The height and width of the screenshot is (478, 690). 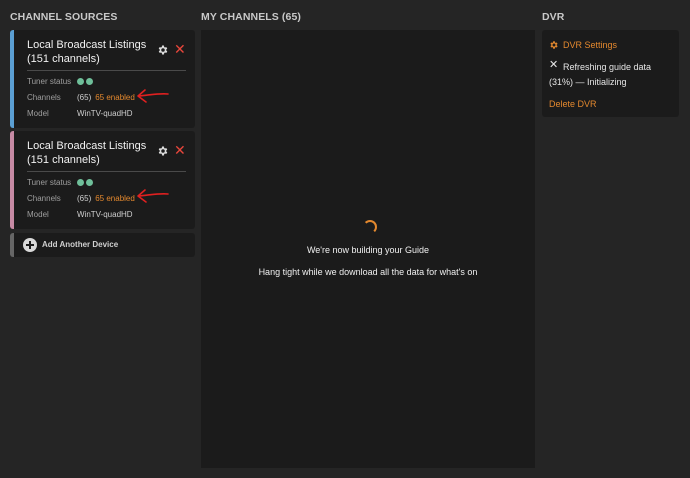 What do you see at coordinates (553, 65) in the screenshot?
I see `close-icon: ✕` at bounding box center [553, 65].